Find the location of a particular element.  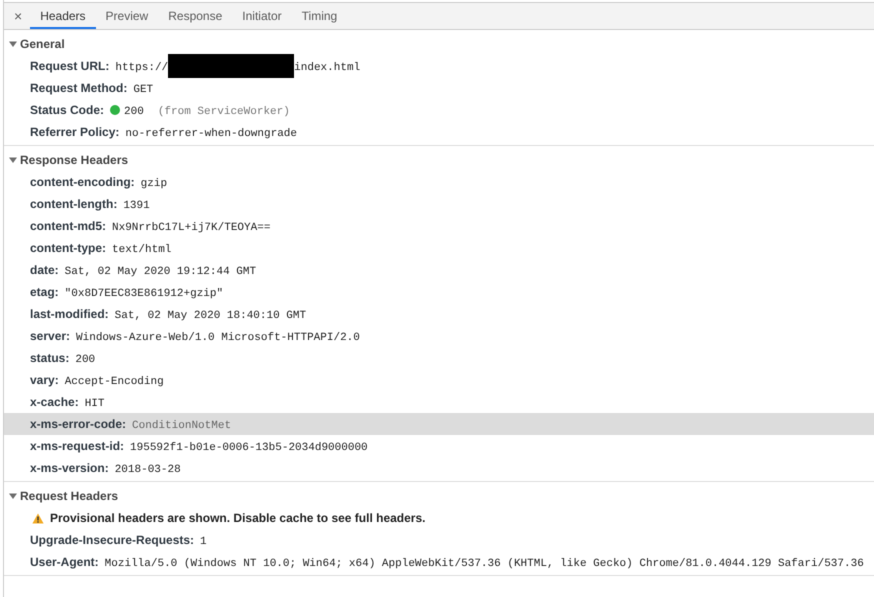

tab: Preview is located at coordinates (127, 16).